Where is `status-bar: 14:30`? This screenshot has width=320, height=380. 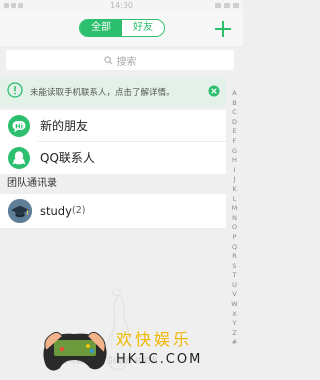
status-bar: 14:30 is located at coordinates (121, 6).